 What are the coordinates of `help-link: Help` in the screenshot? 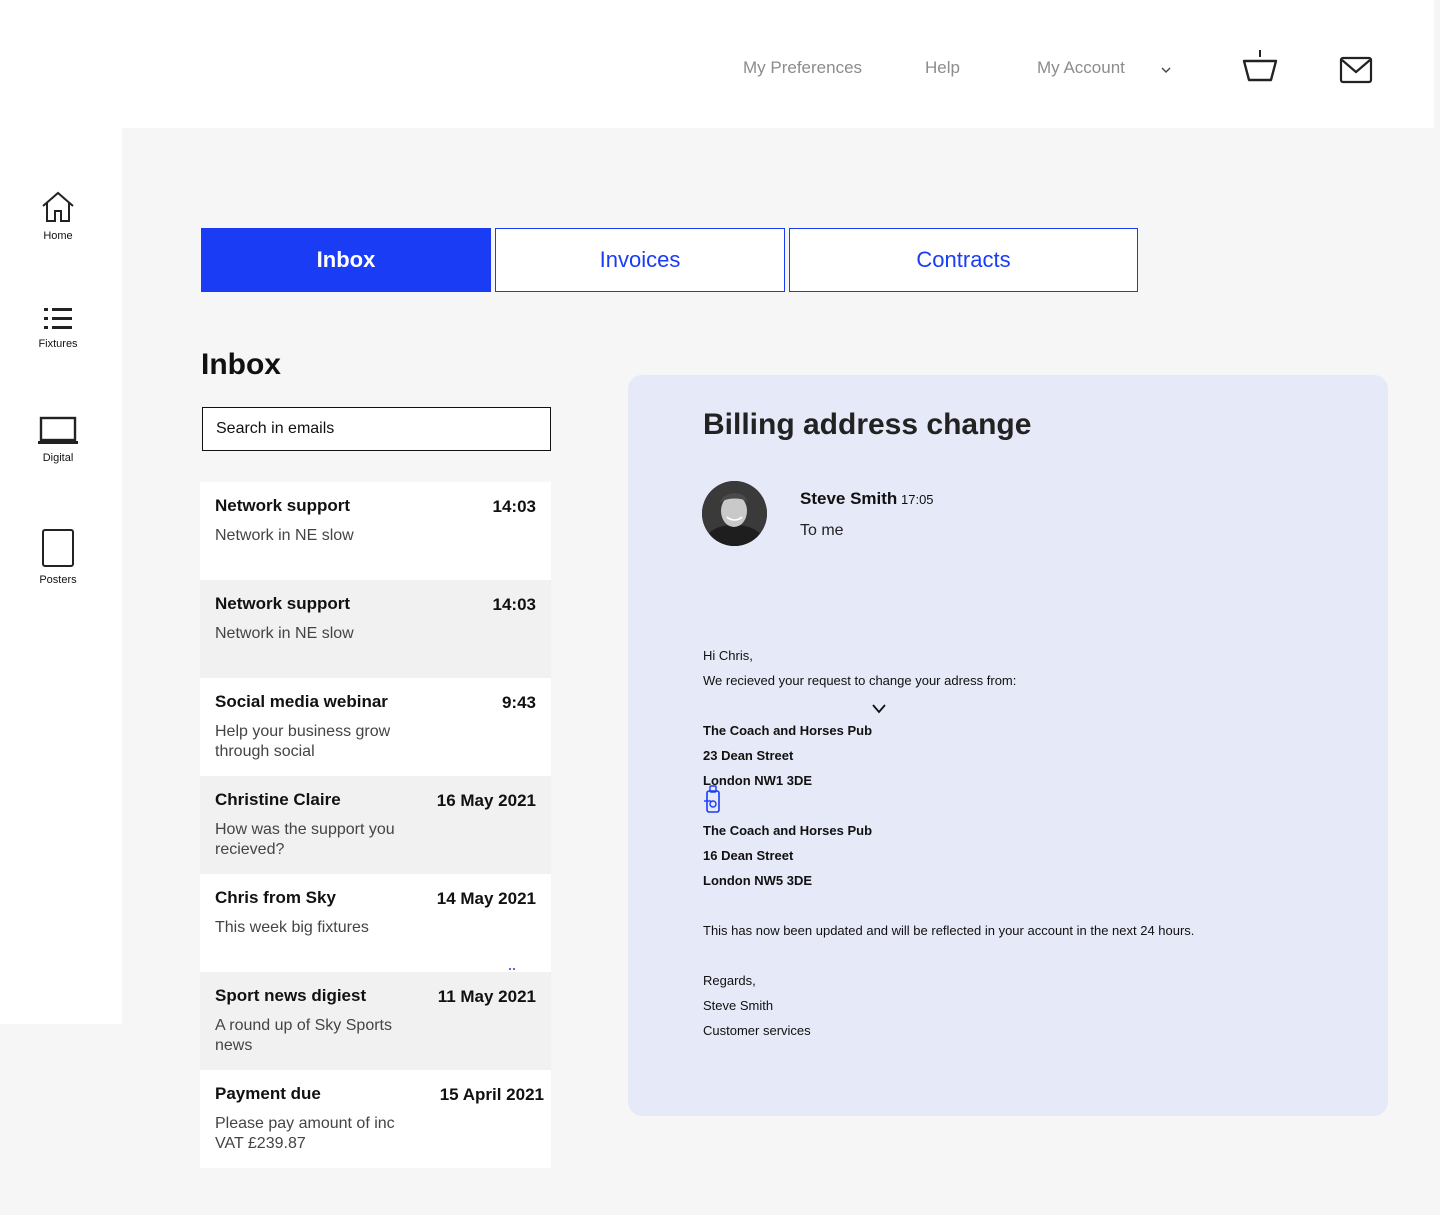 It's located at (942, 68).